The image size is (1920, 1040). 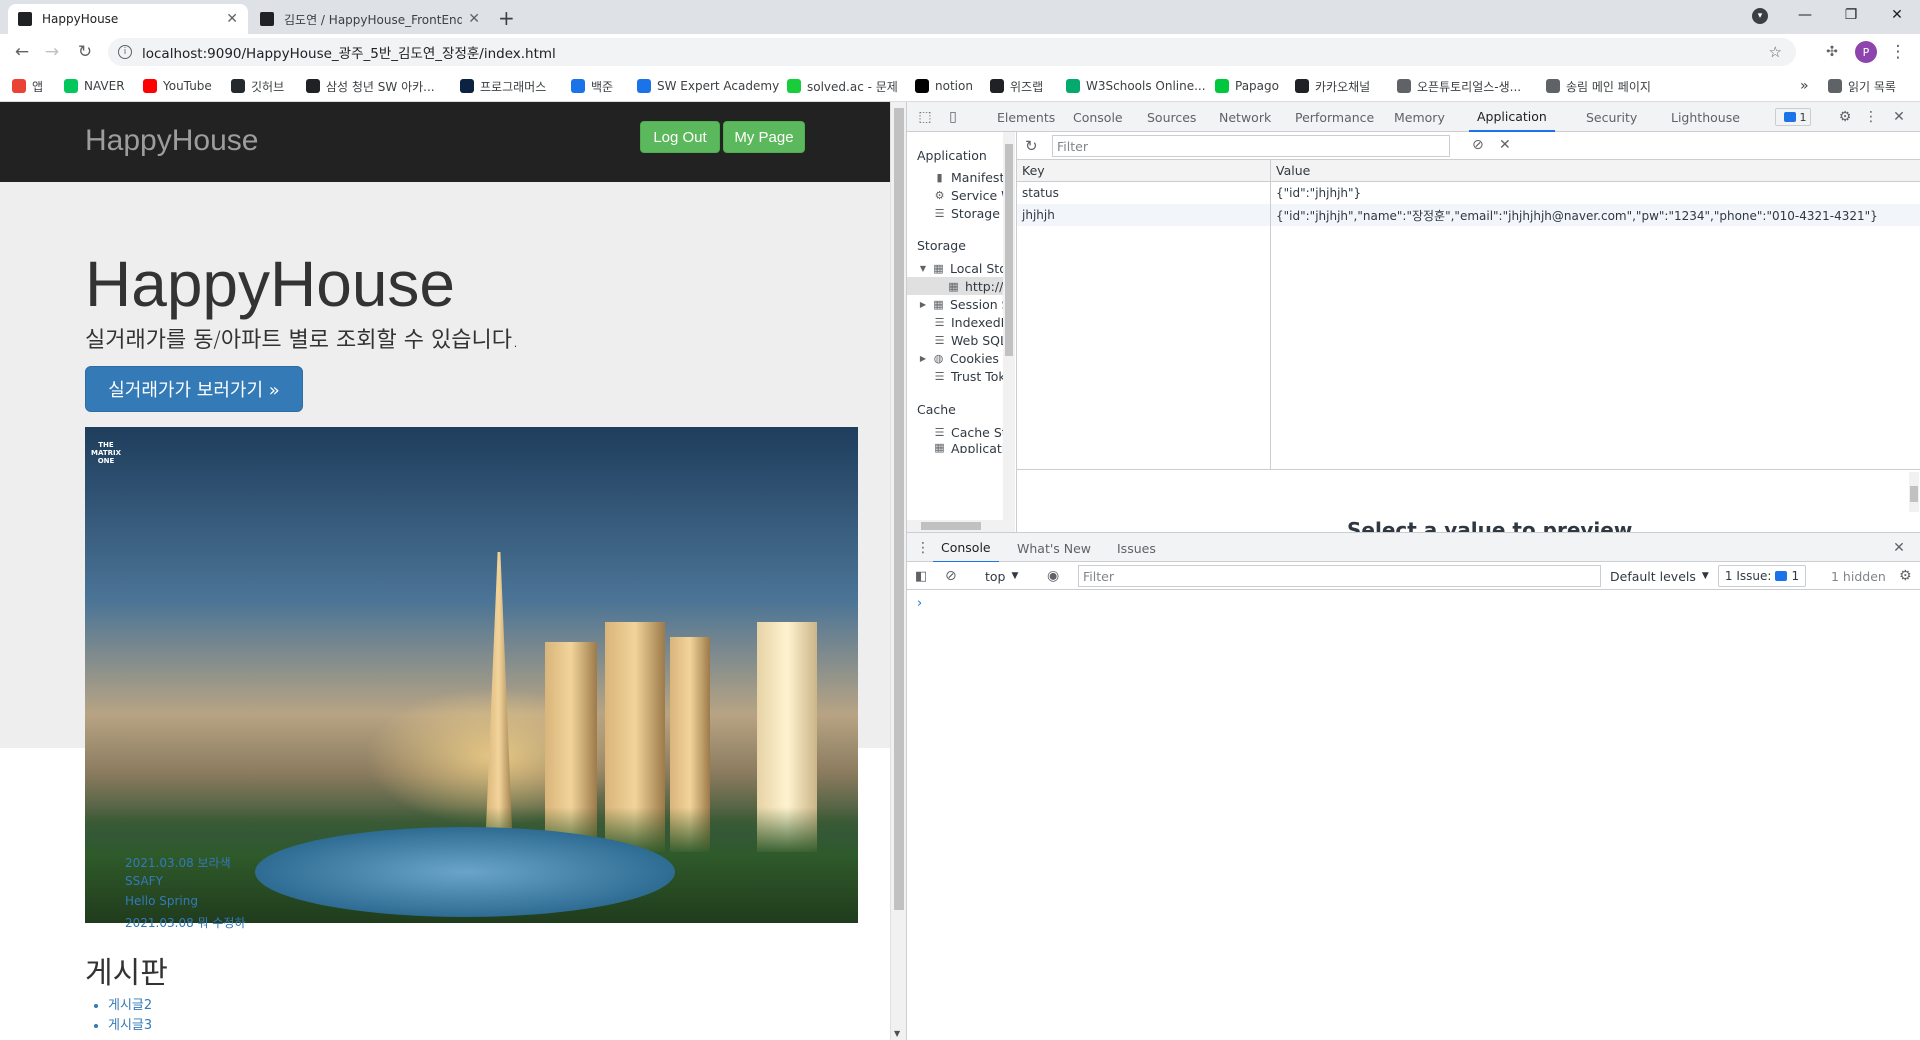 What do you see at coordinates (968, 432) in the screenshot?
I see `sidebar-item-cache-storage: ☰ Cache Storage` at bounding box center [968, 432].